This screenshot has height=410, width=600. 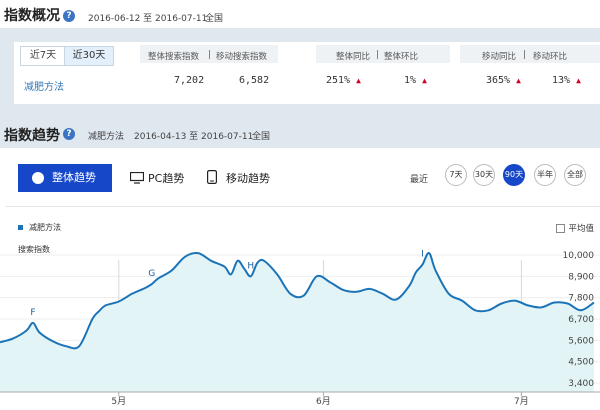 I want to click on y-tick-label: 4,500, so click(x=581, y=363).